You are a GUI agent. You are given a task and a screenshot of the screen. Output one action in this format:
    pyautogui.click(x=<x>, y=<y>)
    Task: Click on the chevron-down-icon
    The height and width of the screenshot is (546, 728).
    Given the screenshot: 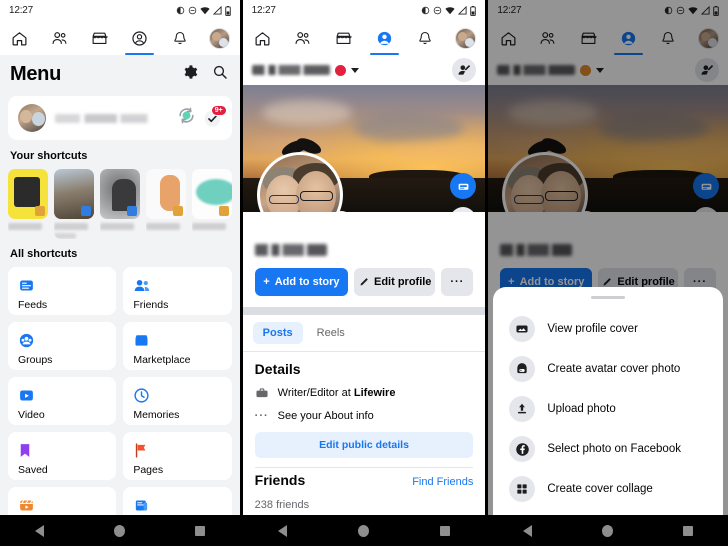 What is the action you would take?
    pyautogui.click(x=354, y=70)
    